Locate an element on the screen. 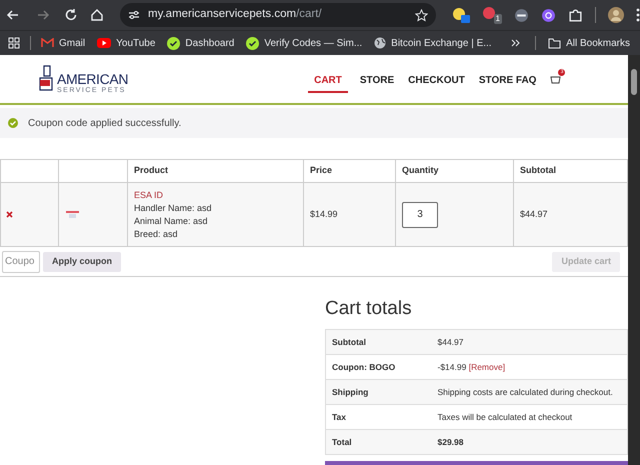  nav-link: STORE is located at coordinates (377, 80).